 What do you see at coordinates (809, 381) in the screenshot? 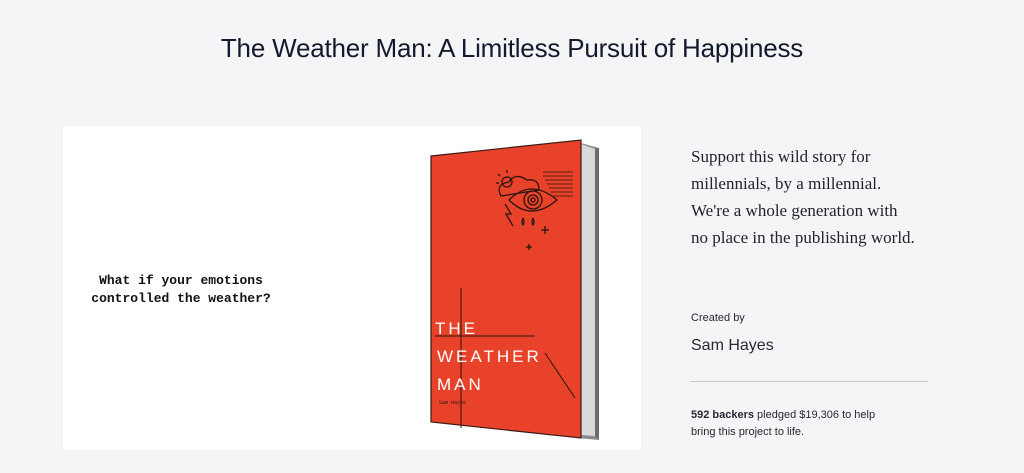
I see `divider` at bounding box center [809, 381].